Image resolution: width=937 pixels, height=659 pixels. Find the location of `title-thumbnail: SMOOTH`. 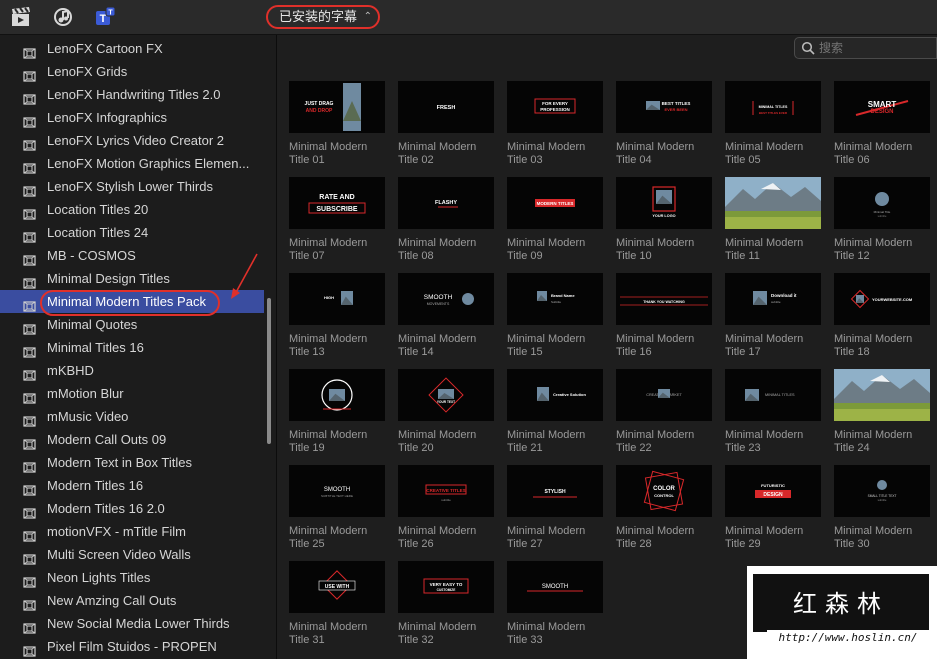

title-thumbnail: SMOOTH is located at coordinates (555, 587).